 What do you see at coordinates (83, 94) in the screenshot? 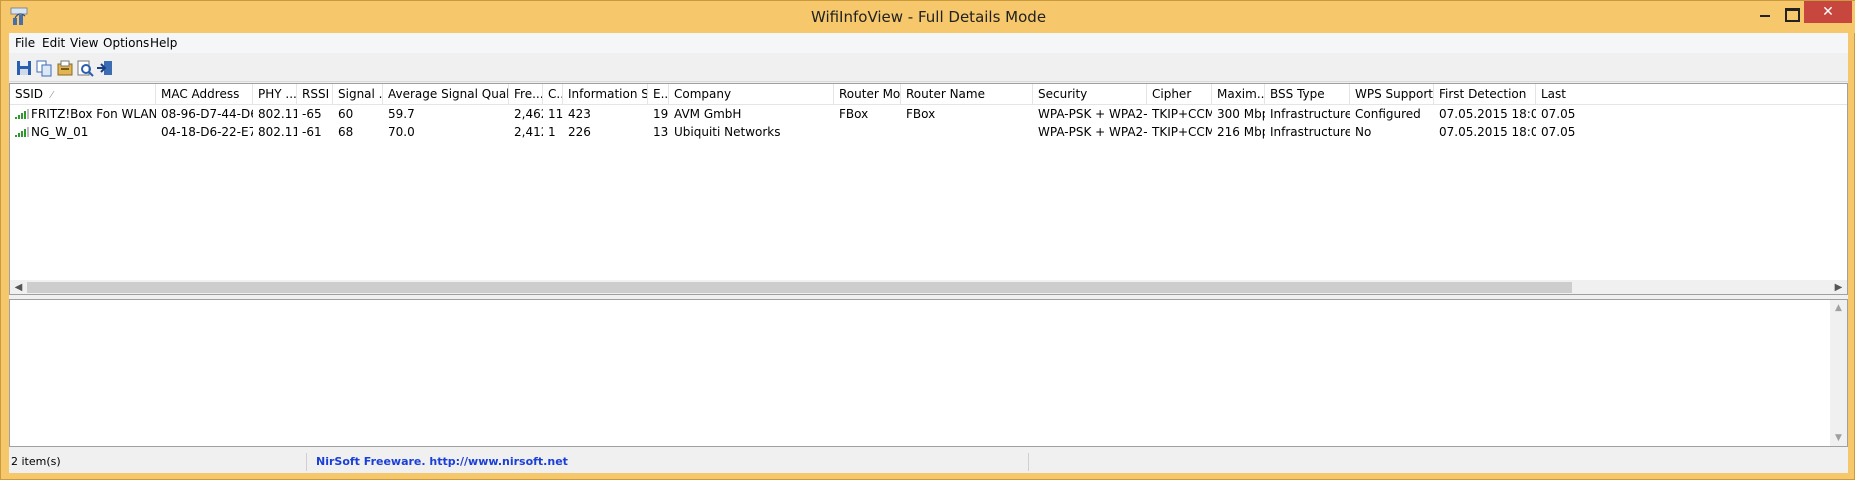
I see `column-header-ssid: SSID ⁄` at bounding box center [83, 94].